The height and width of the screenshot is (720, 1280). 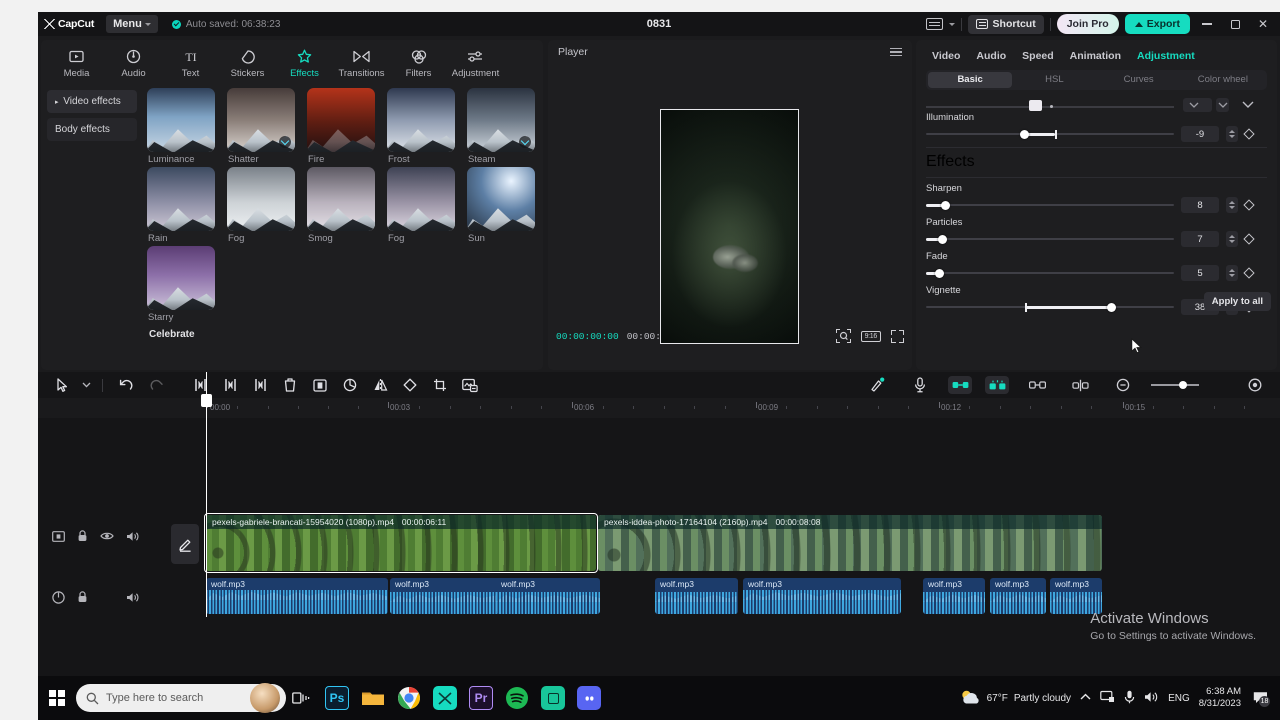 What do you see at coordinates (320, 385) in the screenshot?
I see `freeze-icon` at bounding box center [320, 385].